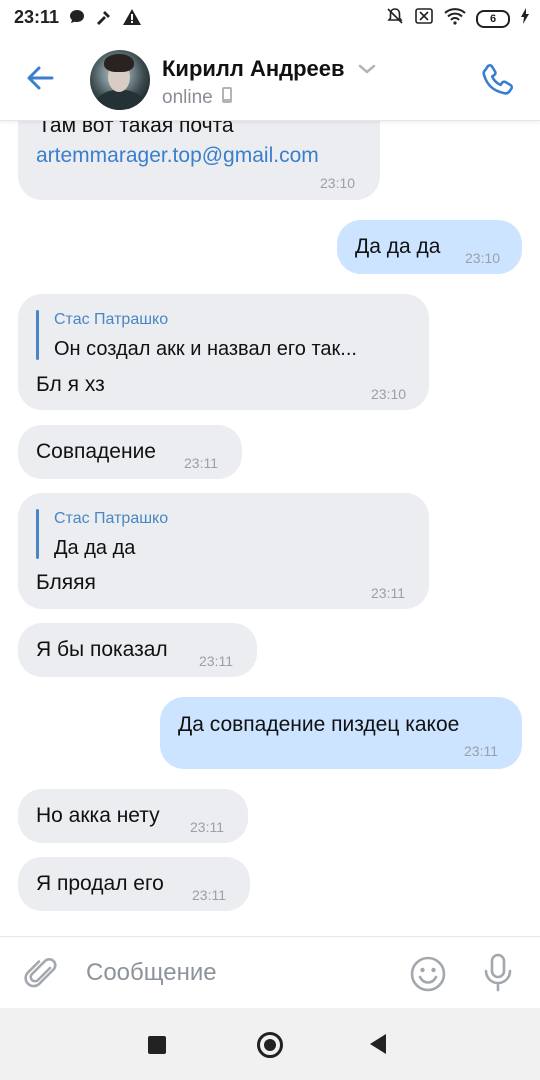 This screenshot has height=1080, width=540. What do you see at coordinates (77, 19) in the screenshot?
I see `chat-notification-icon` at bounding box center [77, 19].